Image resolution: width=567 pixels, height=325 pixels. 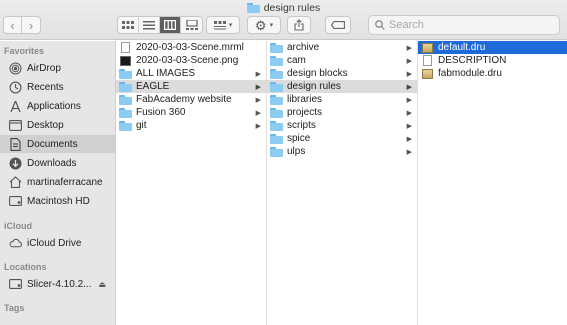 I want to click on sidebar-heading-favorites: Favorites, so click(x=24, y=51).